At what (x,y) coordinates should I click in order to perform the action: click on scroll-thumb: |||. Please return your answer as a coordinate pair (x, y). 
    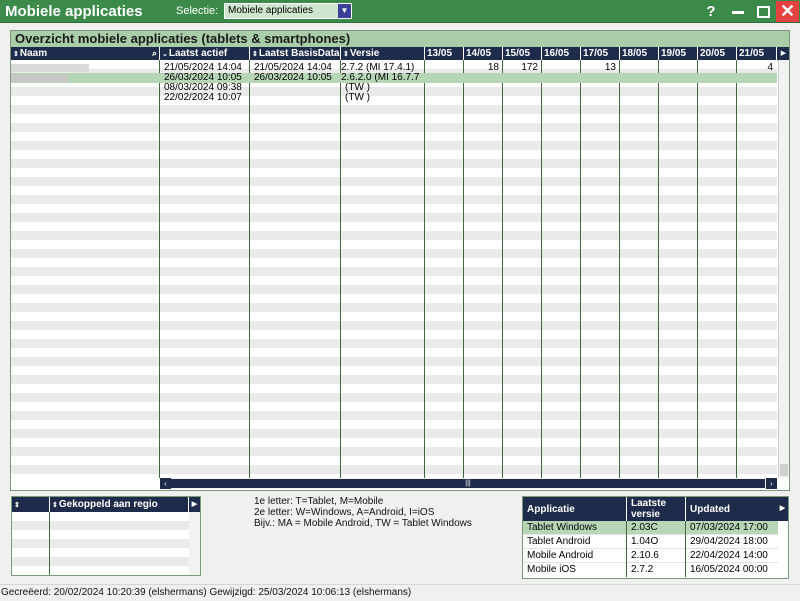
    Looking at the image, I should click on (468, 483).